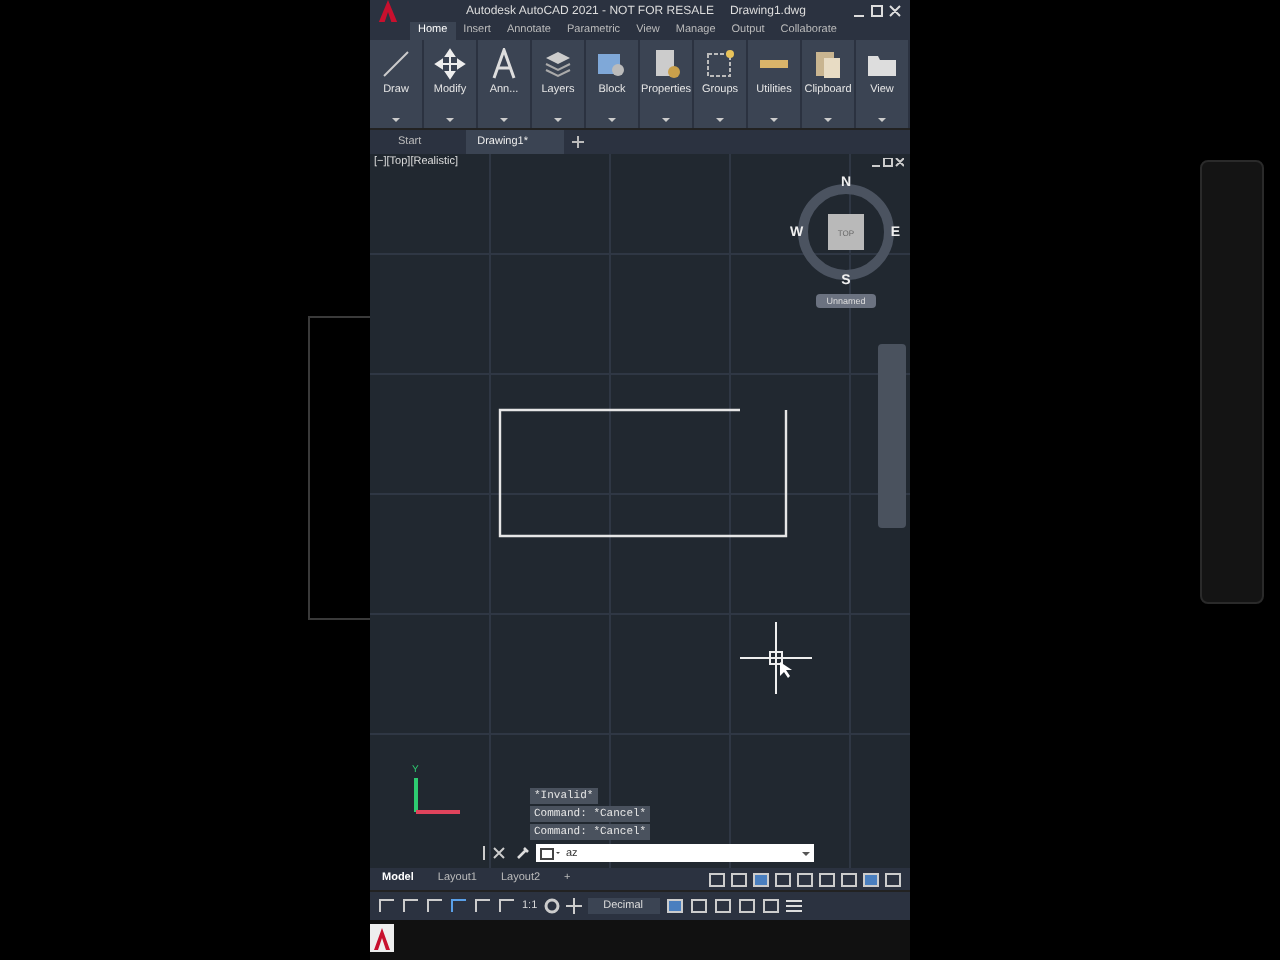  Describe the element at coordinates (612, 64) in the screenshot. I see `block-icon` at that location.